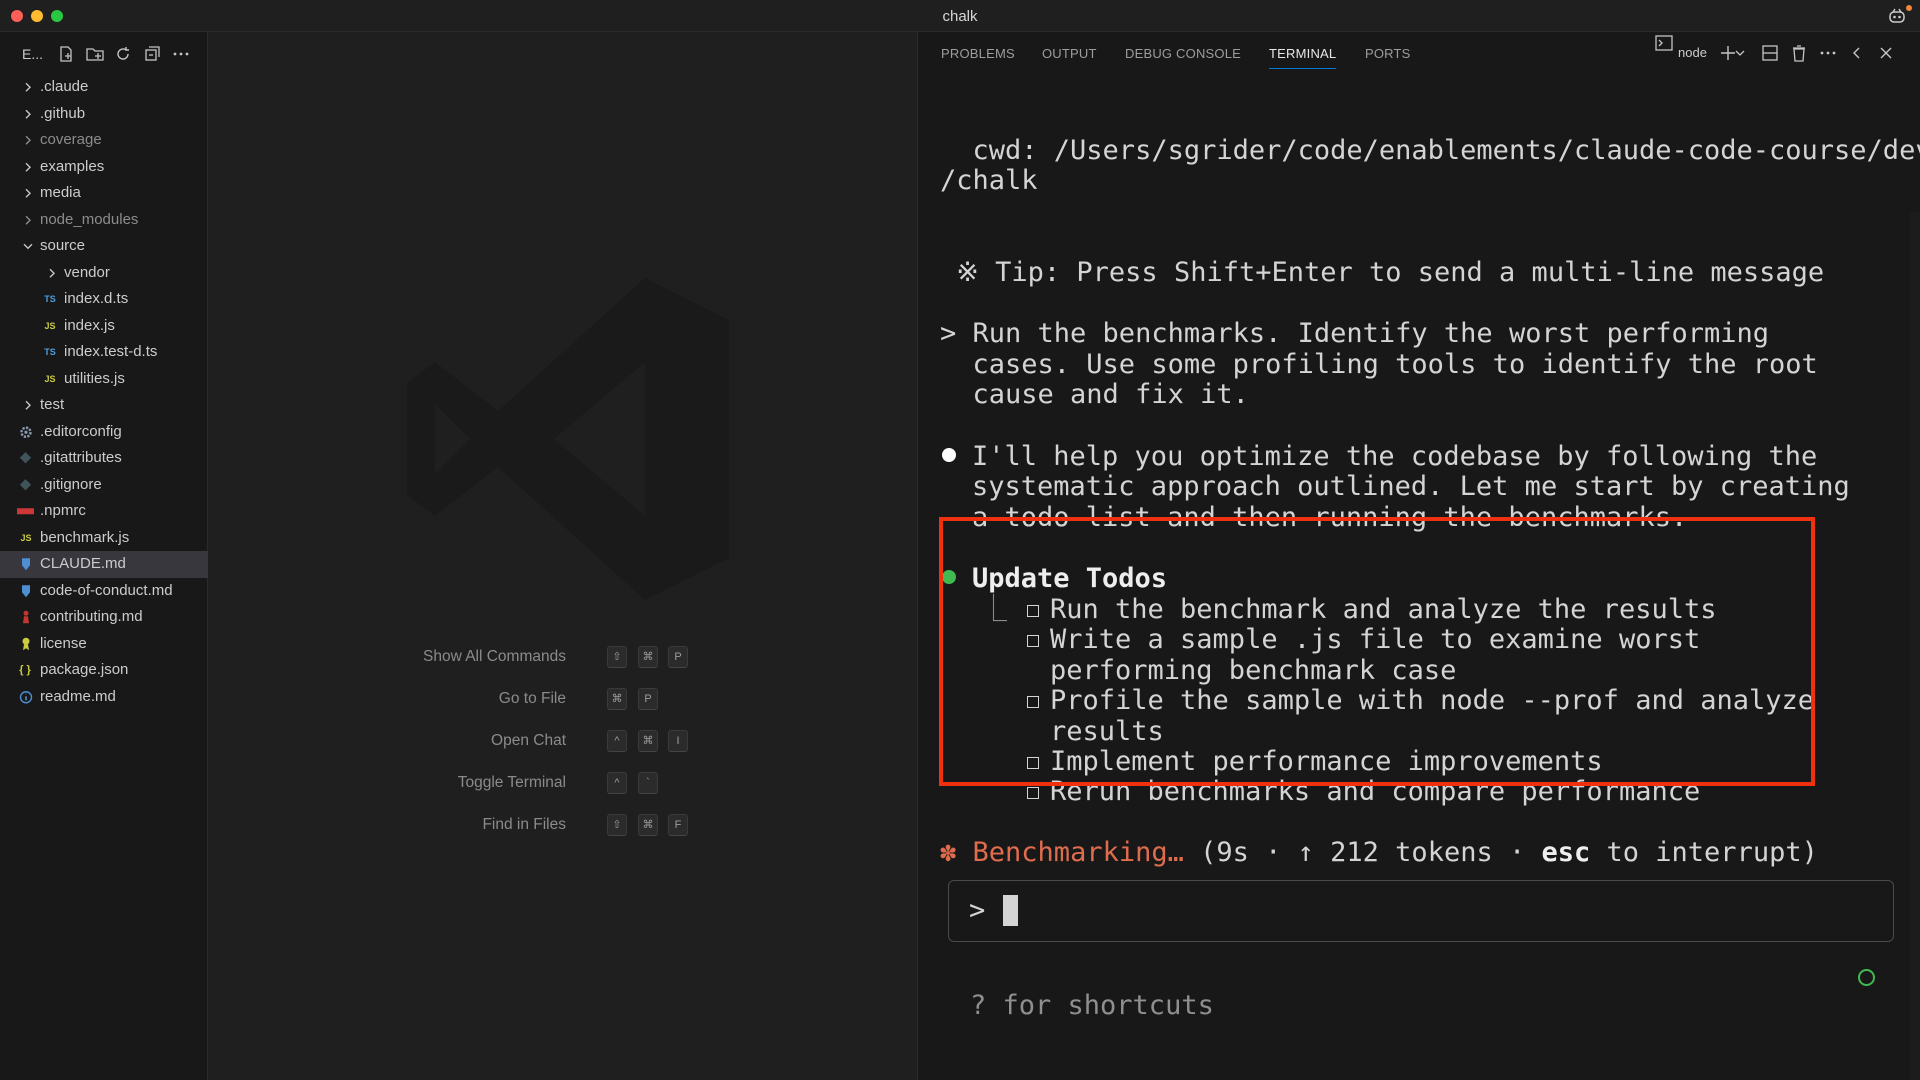 Image resolution: width=1920 pixels, height=1080 pixels. Describe the element at coordinates (63, 510) in the screenshot. I see `tree-item-label: .npmrc` at that location.